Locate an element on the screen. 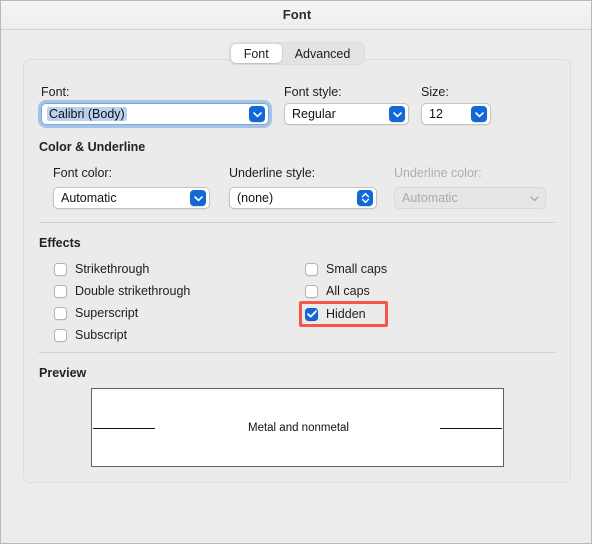 The width and height of the screenshot is (592, 544). checkbox-label: Hidden is located at coordinates (346, 314).